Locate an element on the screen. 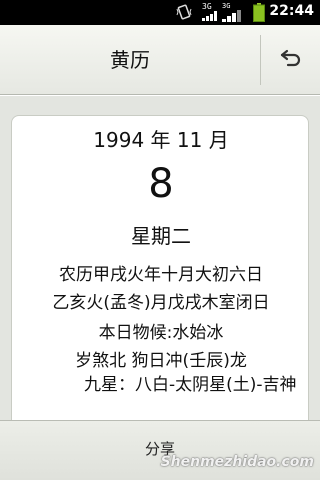  jiuxing-info: 九星：八白-太阴星(土)-吉神 is located at coordinates (190, 385).